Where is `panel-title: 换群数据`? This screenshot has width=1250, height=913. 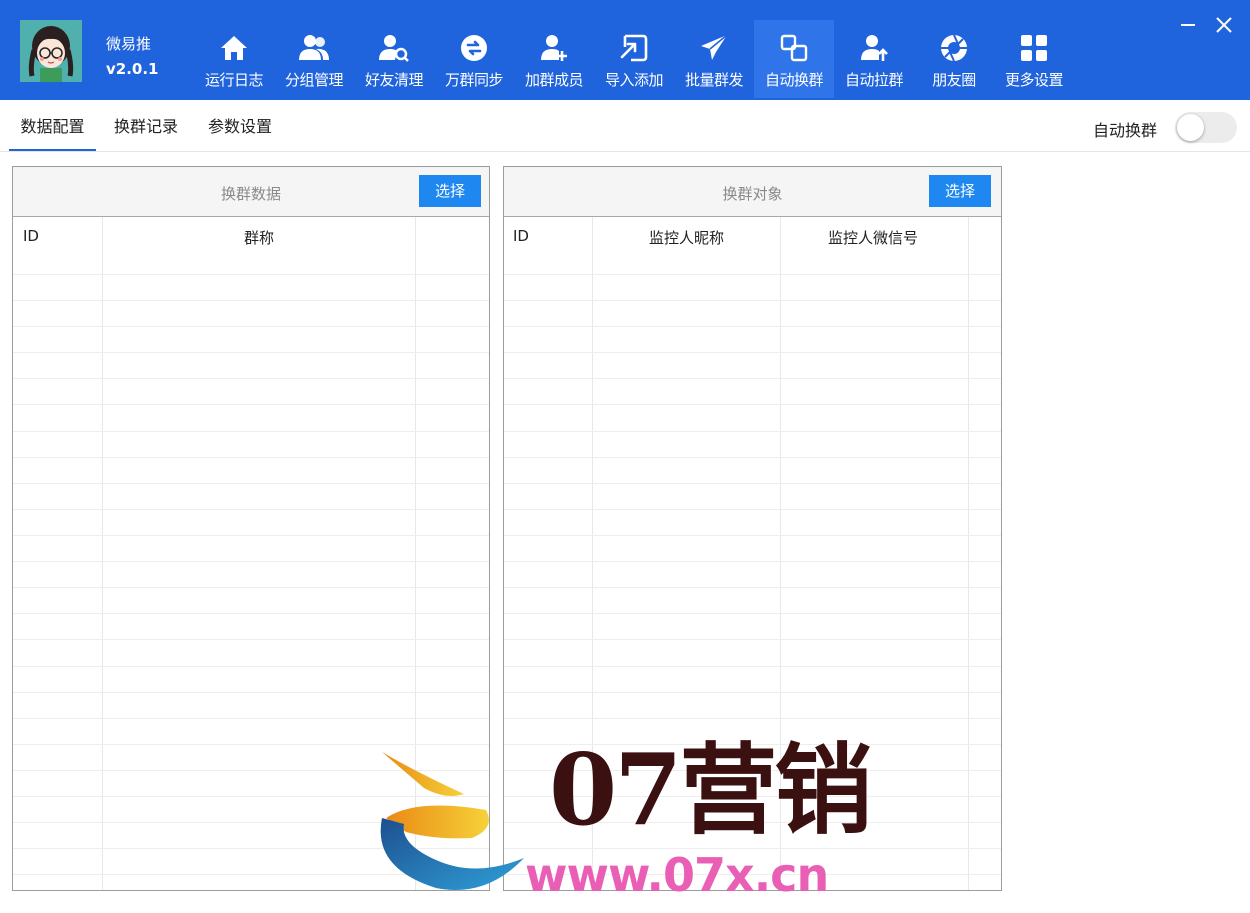 panel-title: 换群数据 is located at coordinates (250, 194).